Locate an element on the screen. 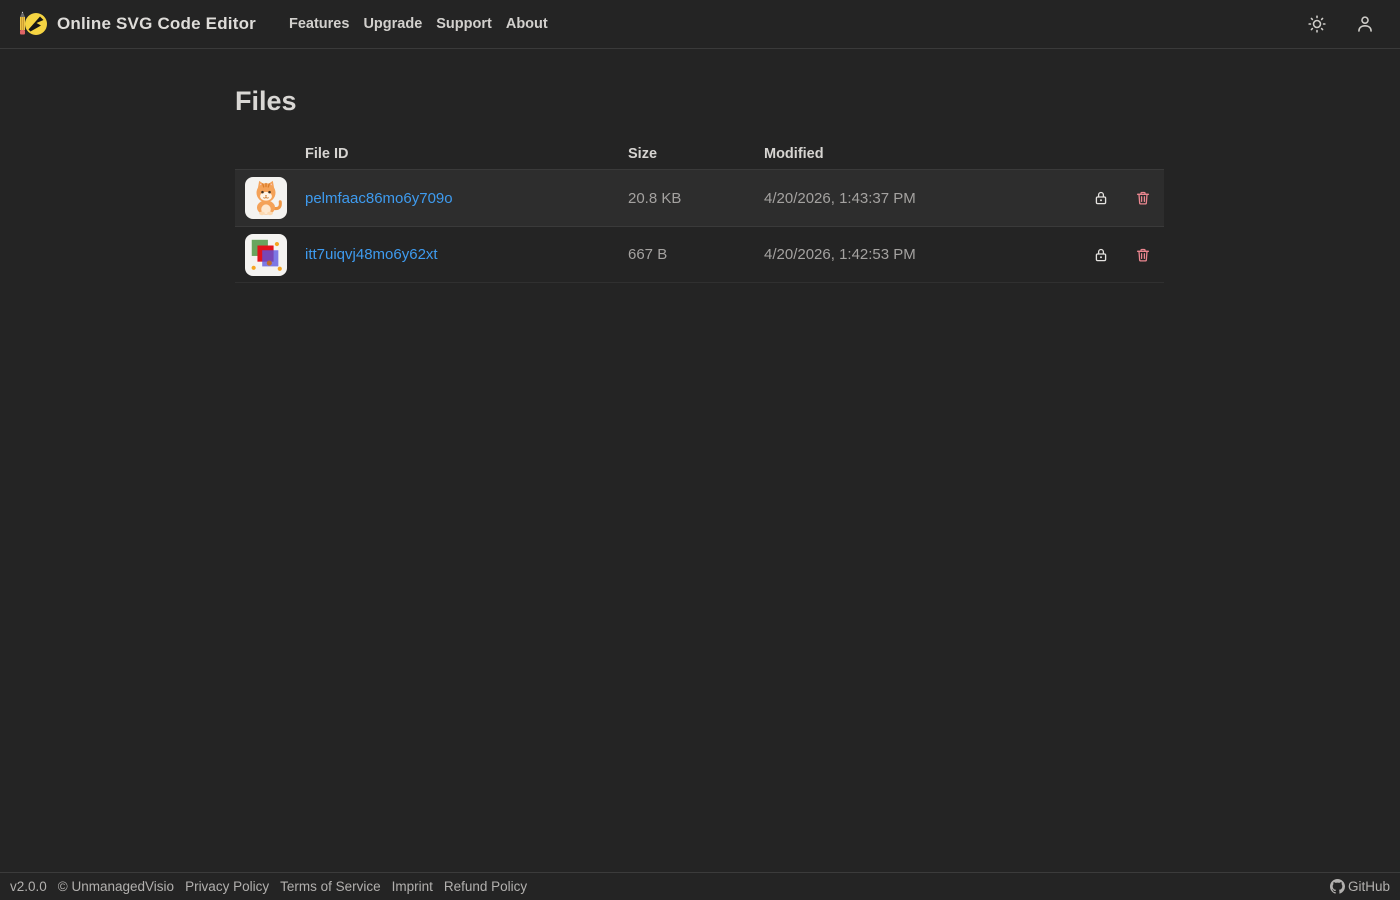  brand-title: Online SVG Code Editor is located at coordinates (156, 23).